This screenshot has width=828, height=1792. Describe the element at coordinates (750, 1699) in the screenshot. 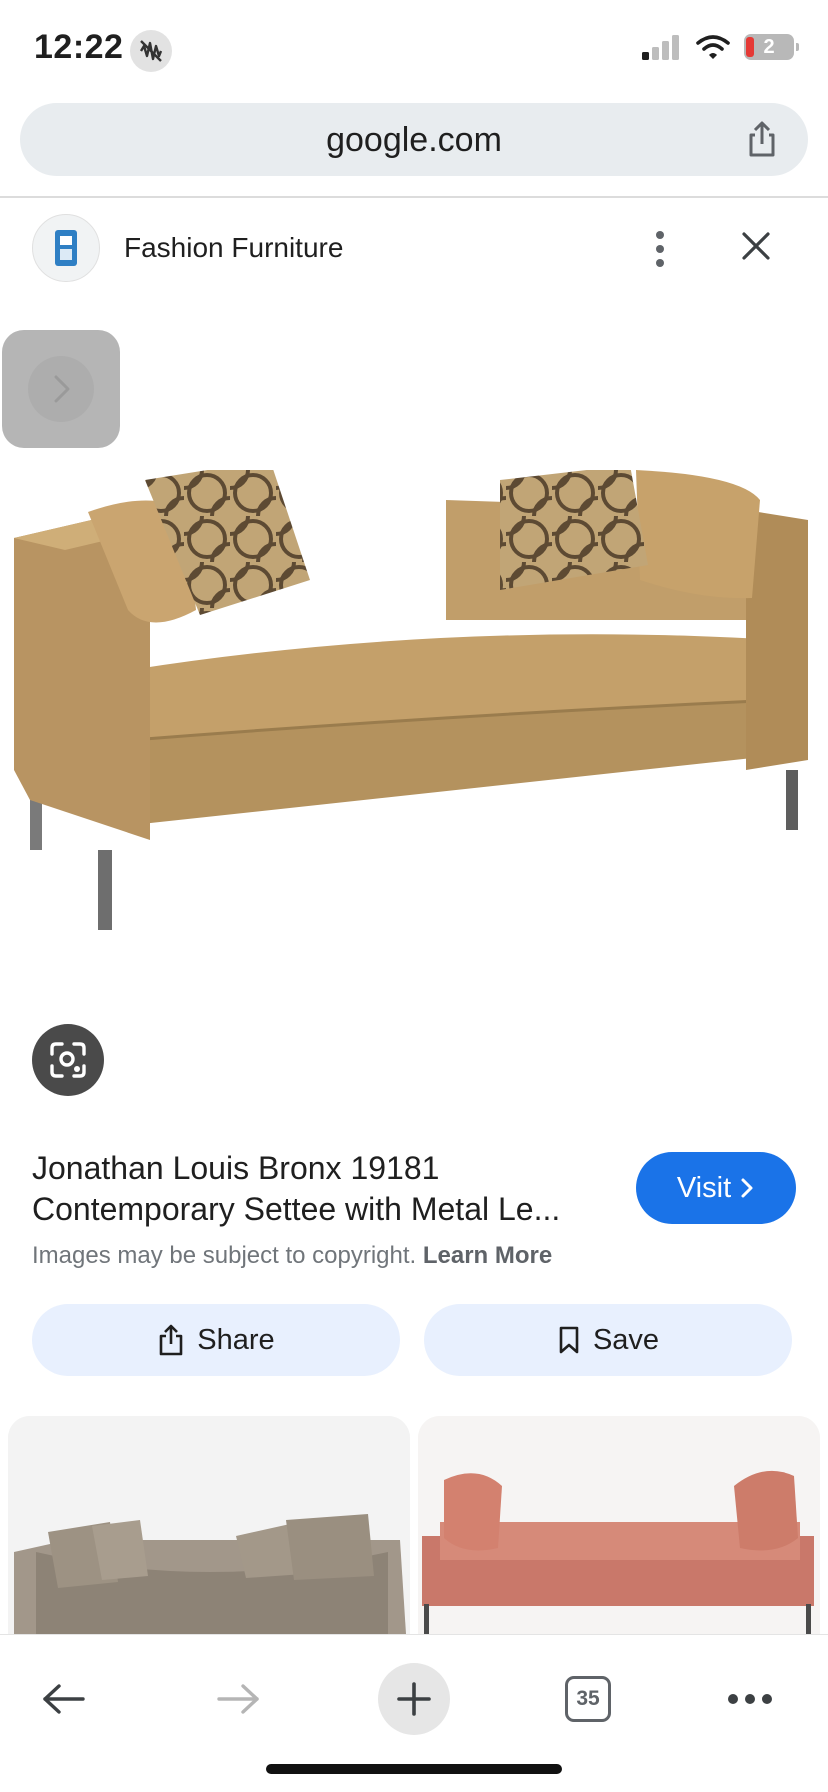

I see `more-horizontal-icon` at that location.